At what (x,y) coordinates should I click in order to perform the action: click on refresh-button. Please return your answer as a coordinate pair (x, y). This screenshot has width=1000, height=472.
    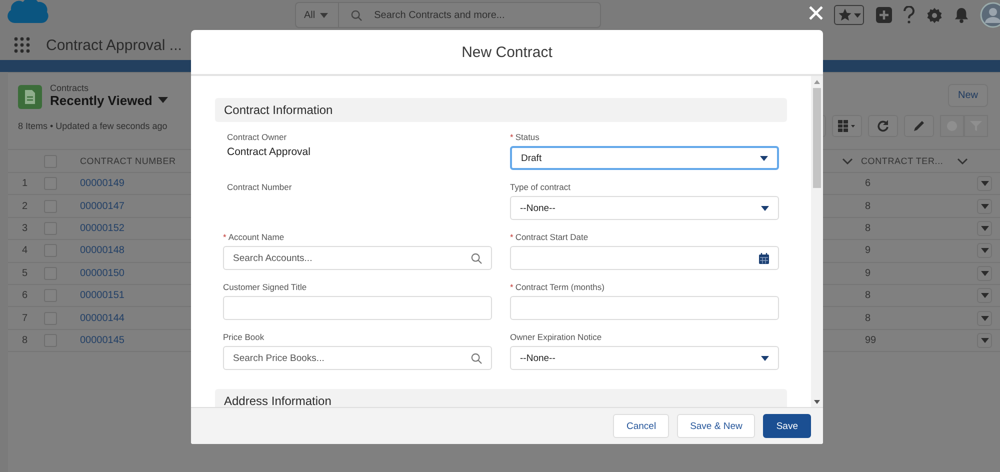
    Looking at the image, I should click on (883, 126).